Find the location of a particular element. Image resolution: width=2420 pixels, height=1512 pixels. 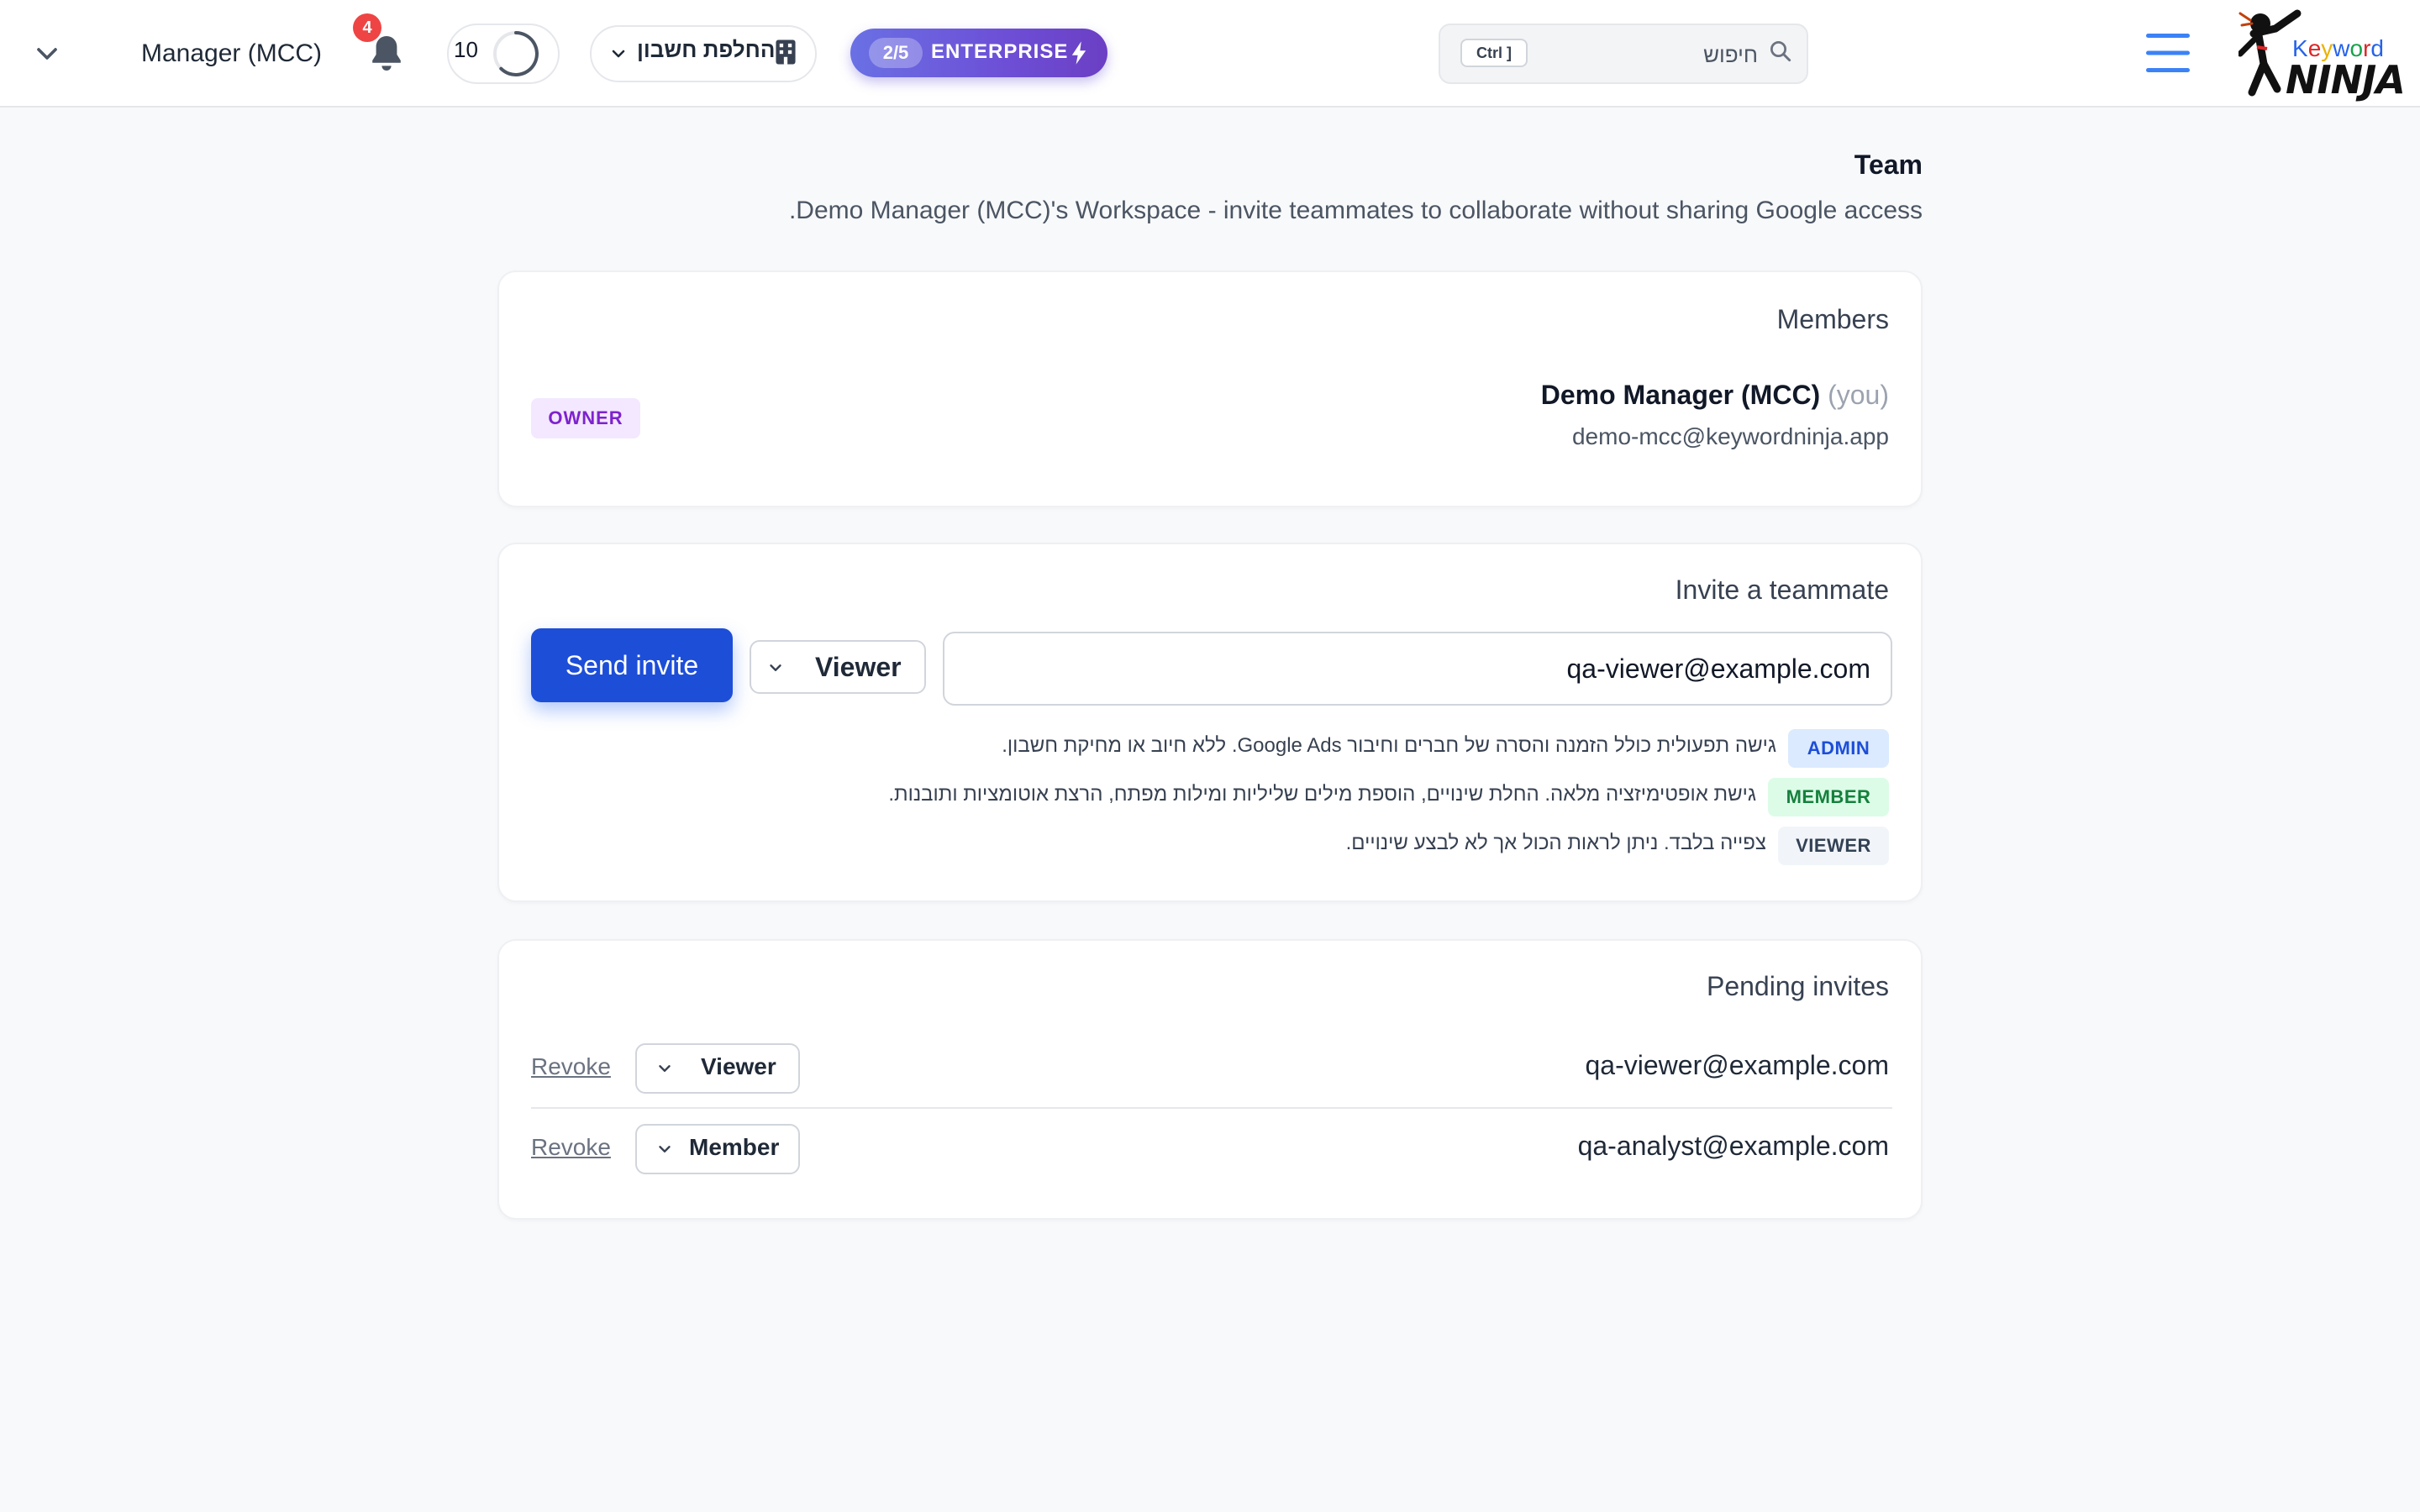

member-email: demo-mcc@keywordninja.app is located at coordinates (1730, 436).